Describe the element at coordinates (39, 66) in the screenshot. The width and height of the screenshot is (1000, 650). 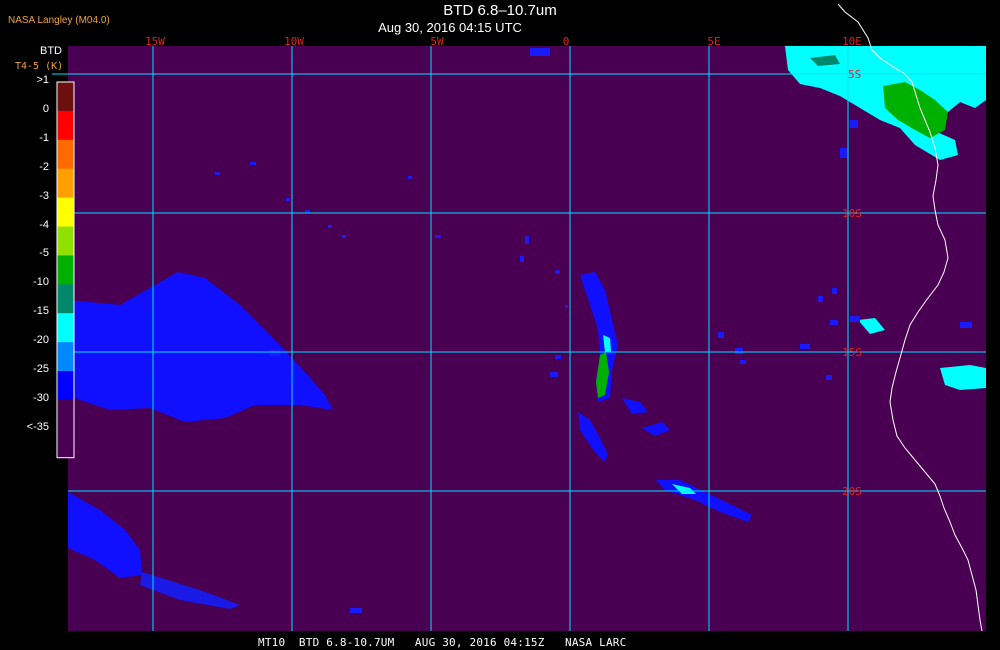
I see `legend-subtitle: T4-5 (K)` at that location.